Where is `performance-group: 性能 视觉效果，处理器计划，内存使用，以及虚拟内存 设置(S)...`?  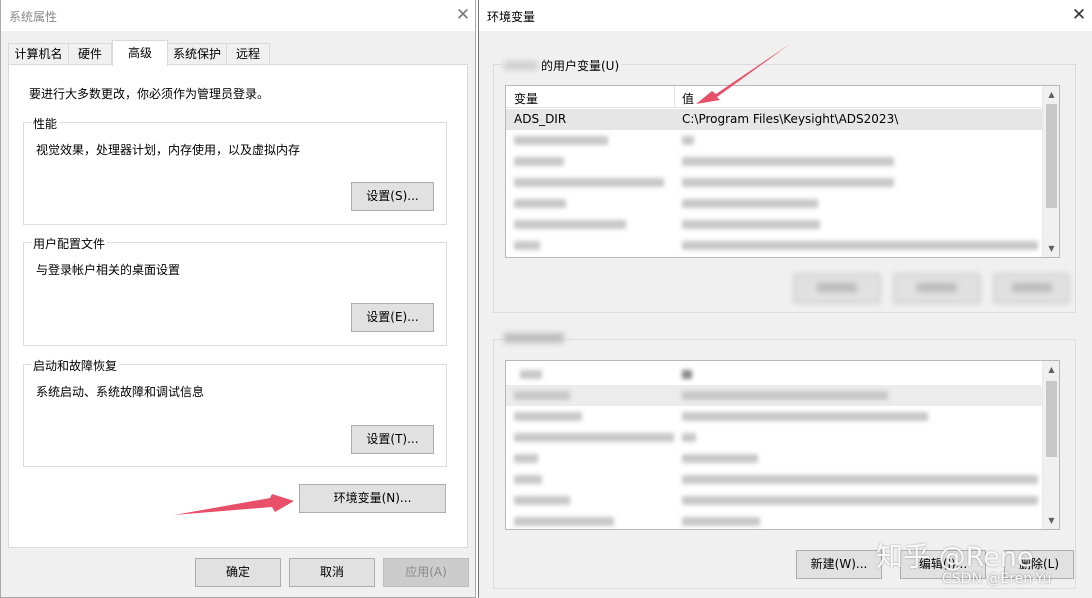
performance-group: 性能 视觉效果，处理器计划，内存使用，以及虚拟内存 设置(S)... is located at coordinates (235, 170).